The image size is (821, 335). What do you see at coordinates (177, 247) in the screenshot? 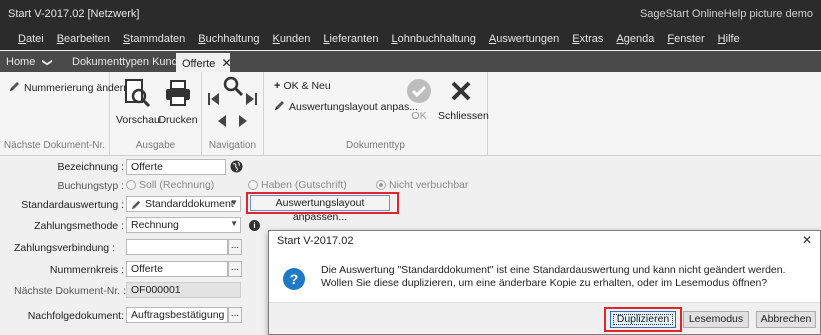
I see `zahlungsverbindung-field` at bounding box center [177, 247].